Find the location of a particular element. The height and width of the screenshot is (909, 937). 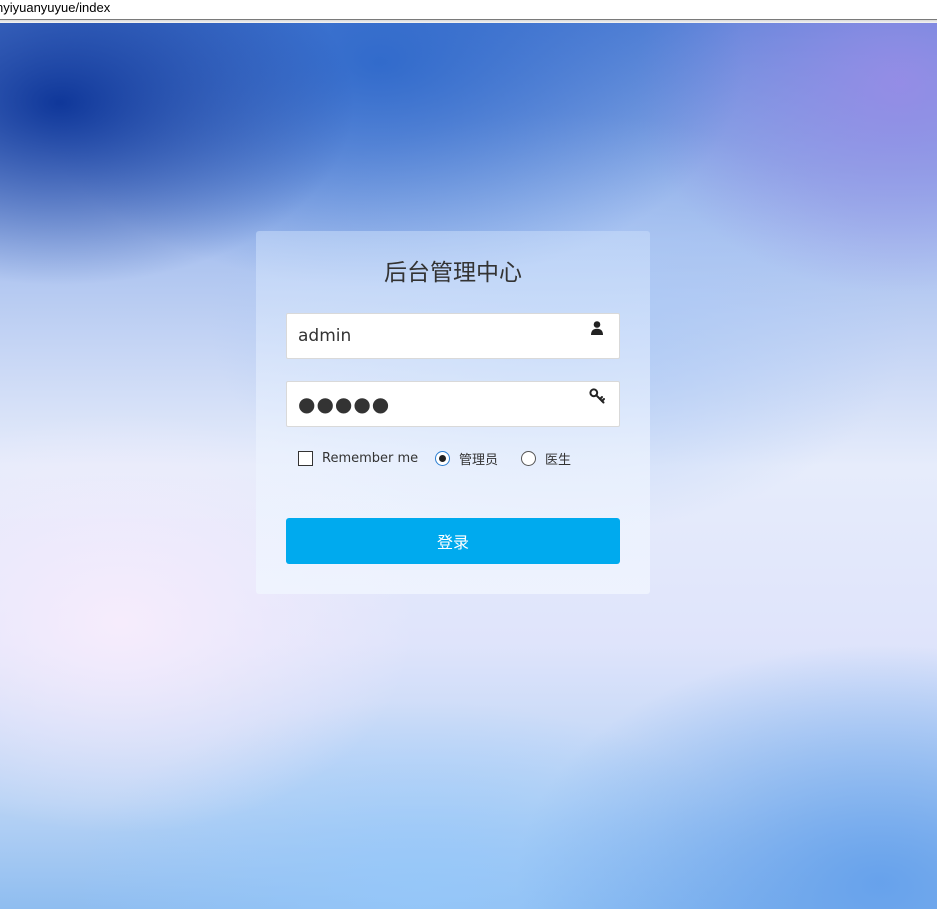

key-icon is located at coordinates (597, 396).